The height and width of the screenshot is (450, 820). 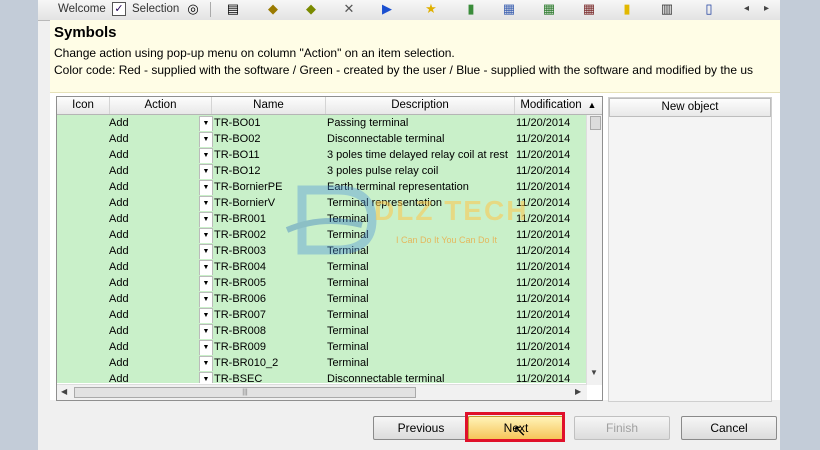 I want to click on cube-icon: ◆, so click(x=273, y=9).